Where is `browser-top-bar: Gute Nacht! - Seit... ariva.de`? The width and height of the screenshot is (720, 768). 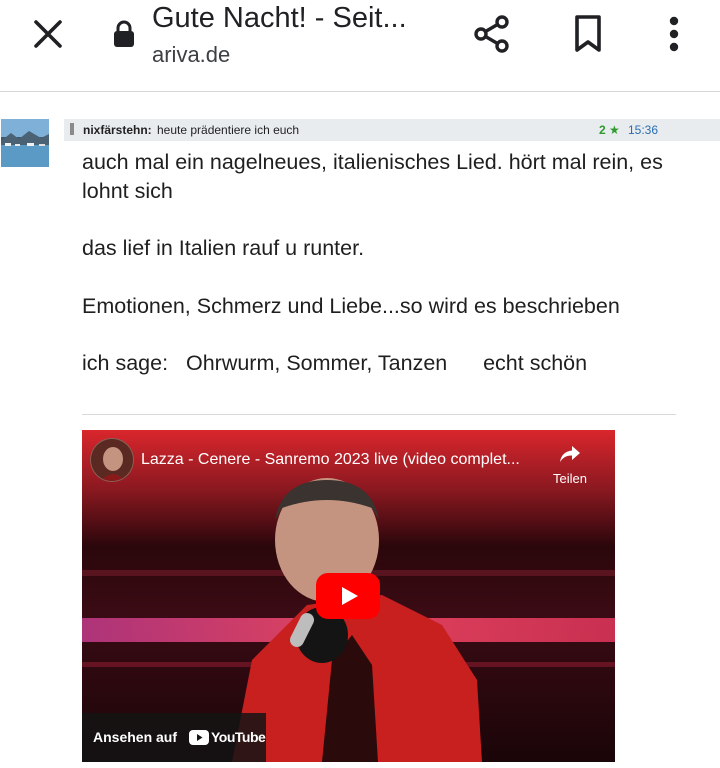 browser-top-bar: Gute Nacht! - Seit... ariva.de is located at coordinates (360, 46).